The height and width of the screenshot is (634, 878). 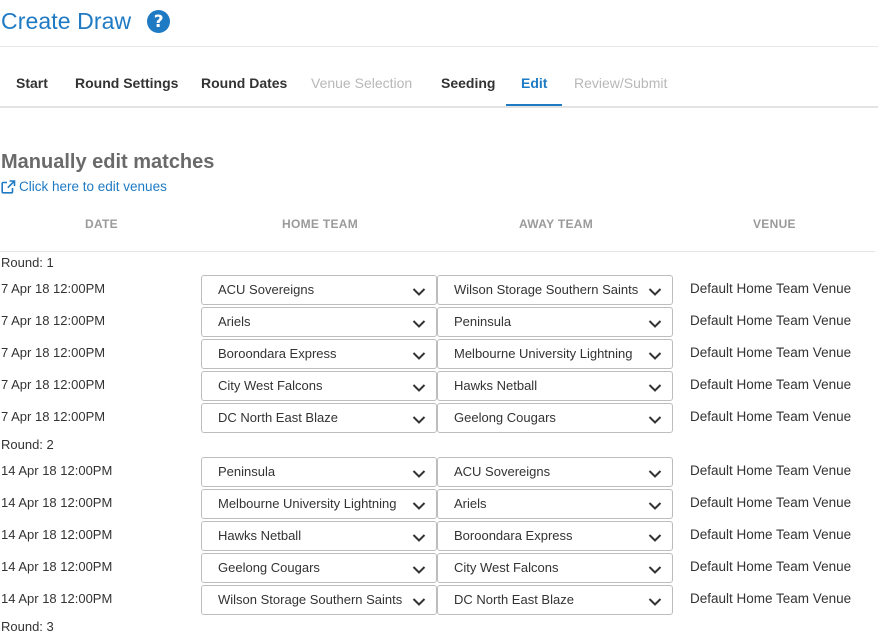 What do you see at coordinates (32, 83) in the screenshot?
I see `tab-start: Start` at bounding box center [32, 83].